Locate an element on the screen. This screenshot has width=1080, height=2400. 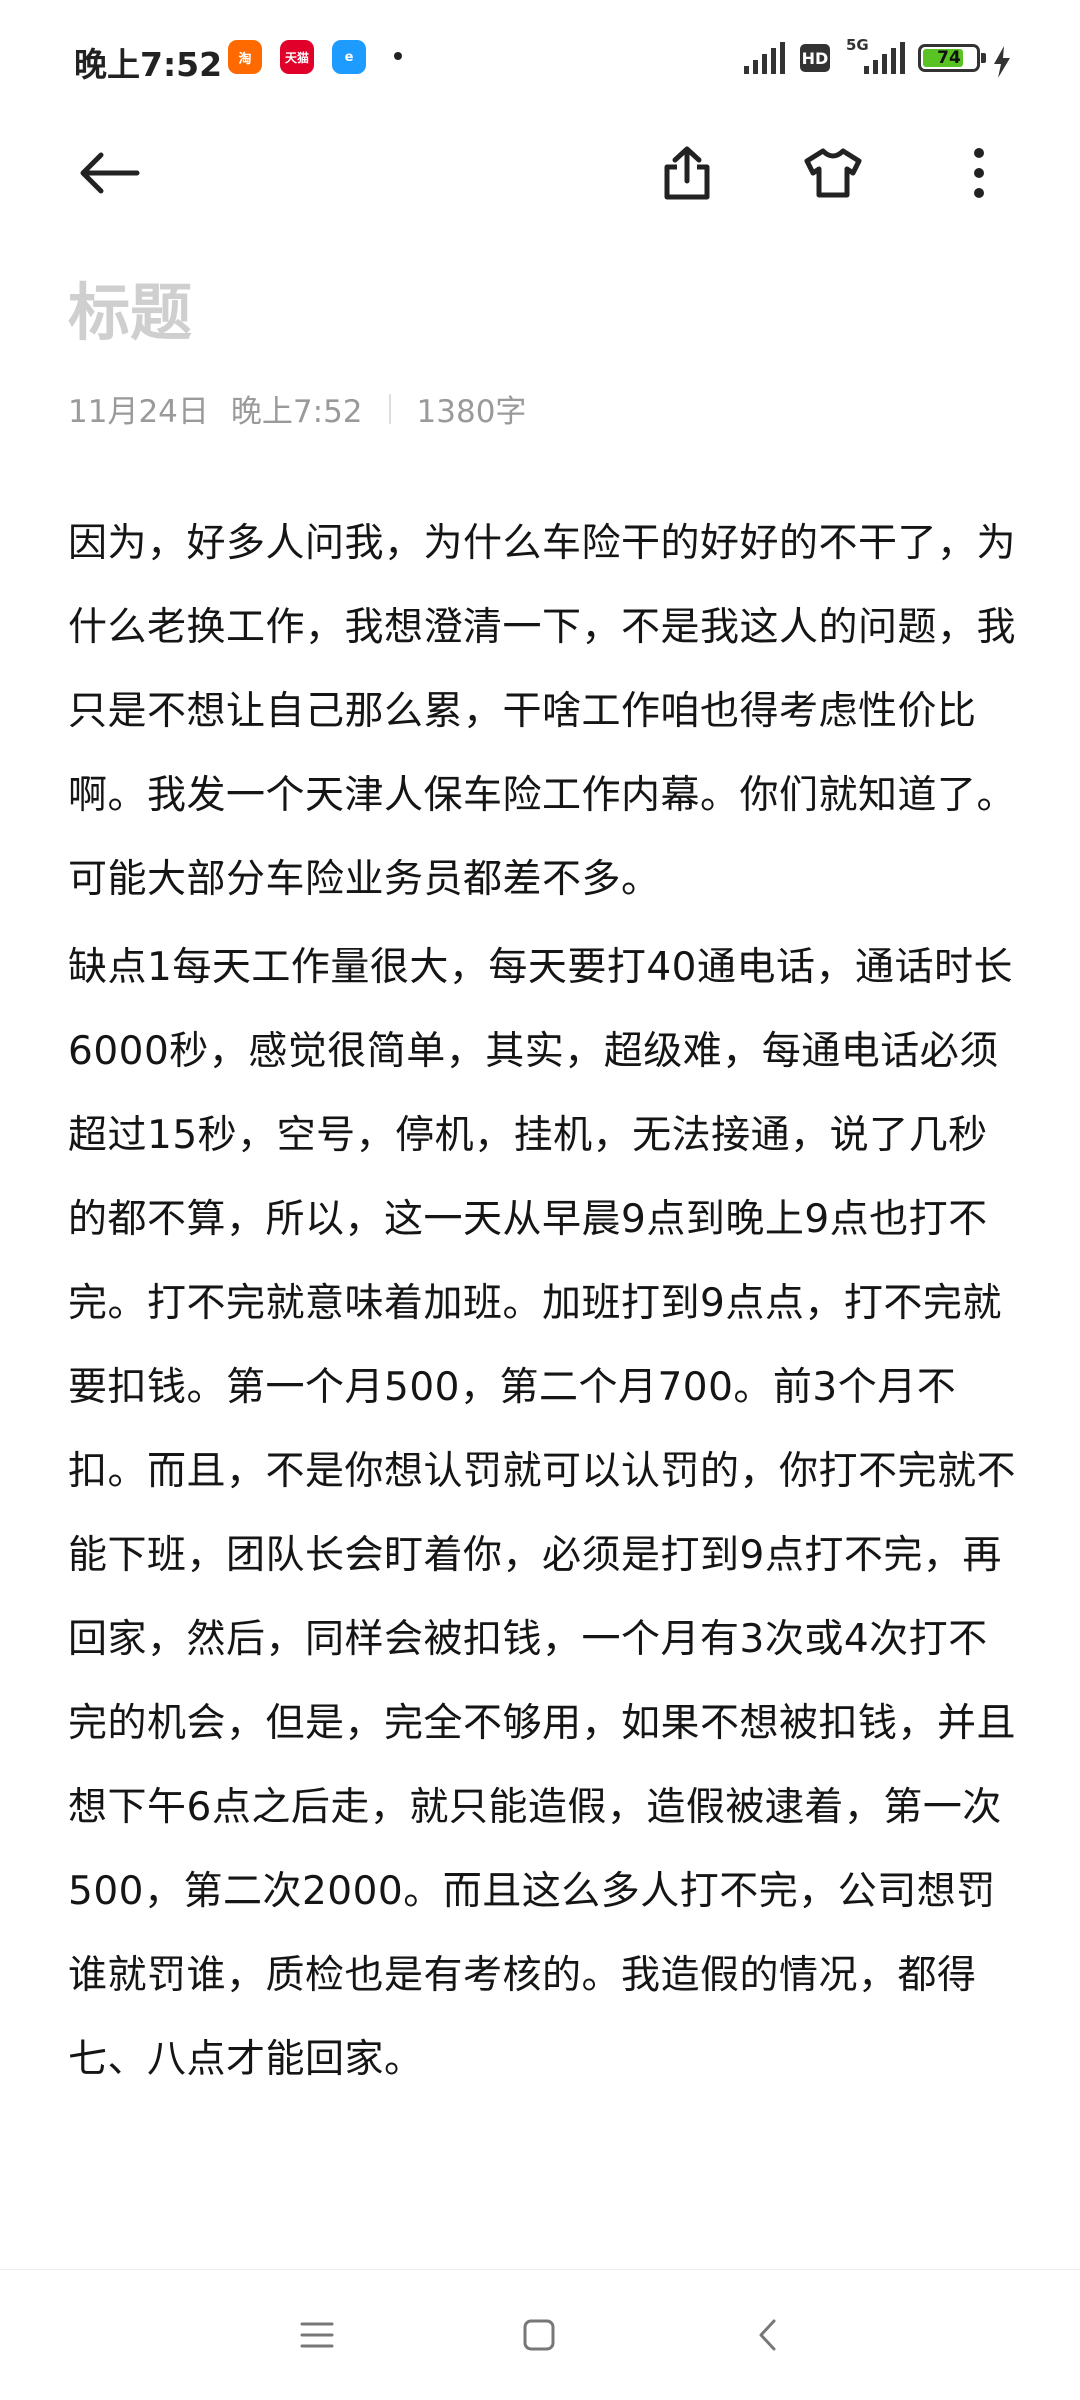
eleme-icon: e is located at coordinates (349, 57).